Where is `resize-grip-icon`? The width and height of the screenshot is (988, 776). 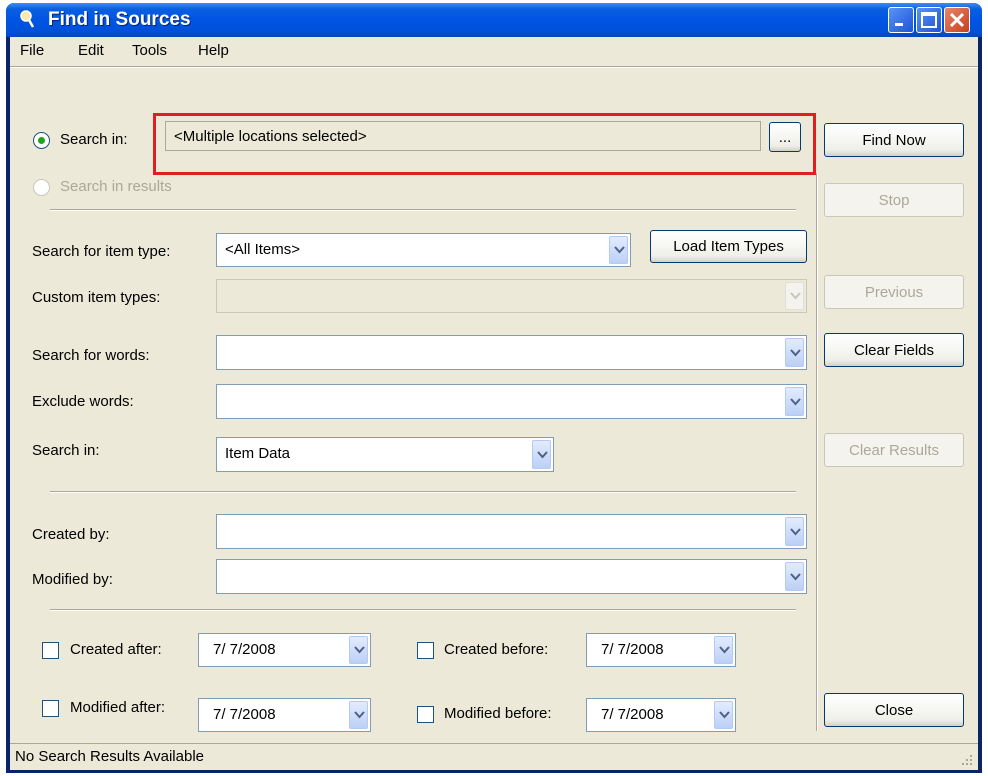
resize-grip-icon is located at coordinates (967, 760).